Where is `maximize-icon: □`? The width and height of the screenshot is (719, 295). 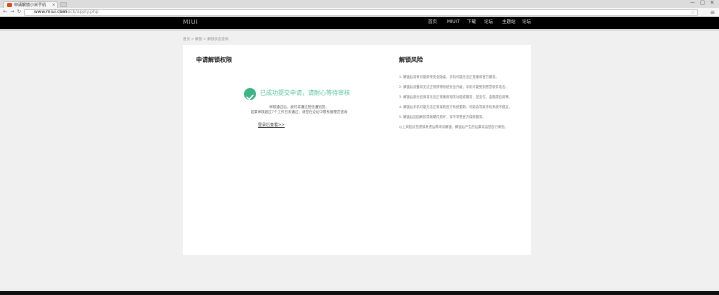 maximize-icon: □ is located at coordinates (702, 3).